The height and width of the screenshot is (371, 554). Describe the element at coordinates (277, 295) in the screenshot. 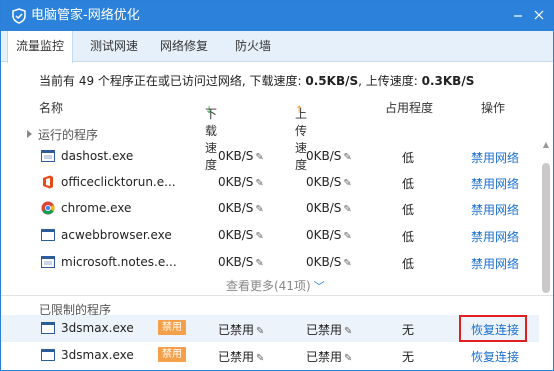

I see `section-divider` at that location.